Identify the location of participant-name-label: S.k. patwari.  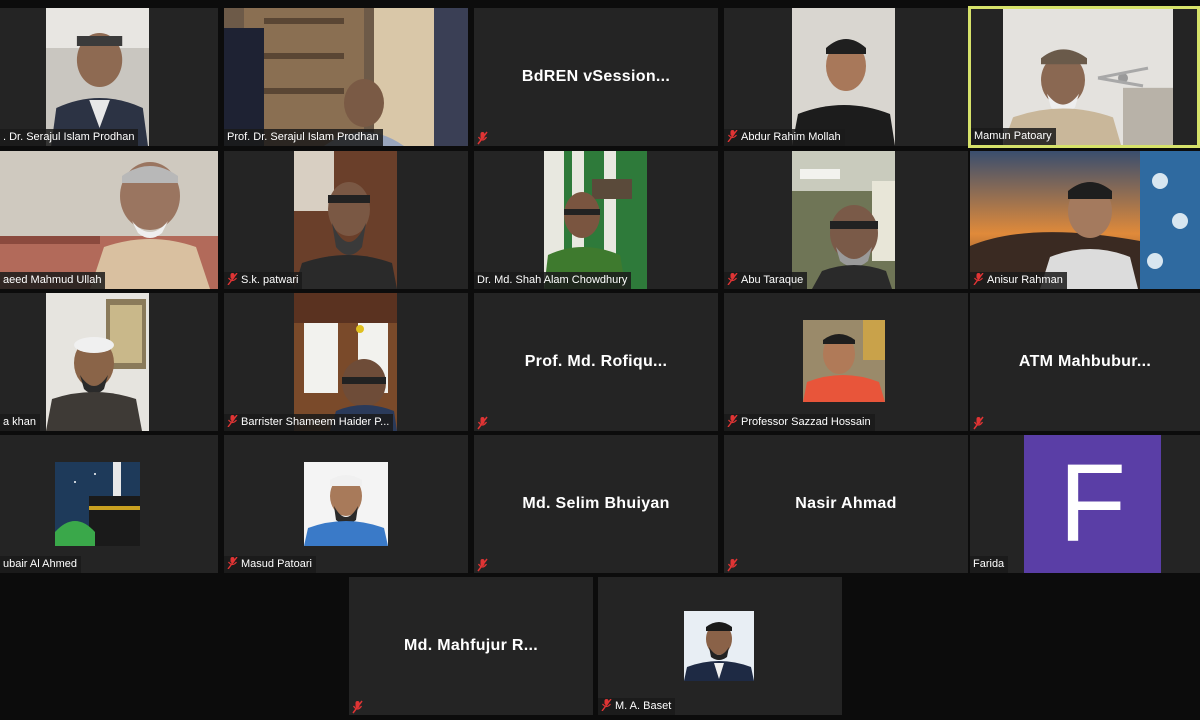
(263, 280).